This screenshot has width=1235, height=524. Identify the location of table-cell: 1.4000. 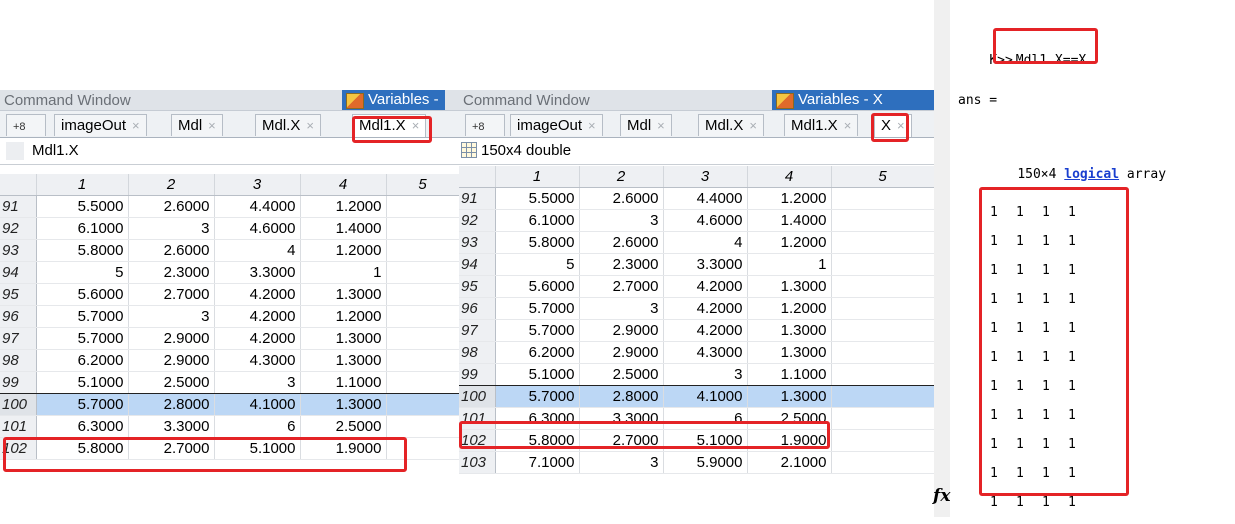
(343, 228).